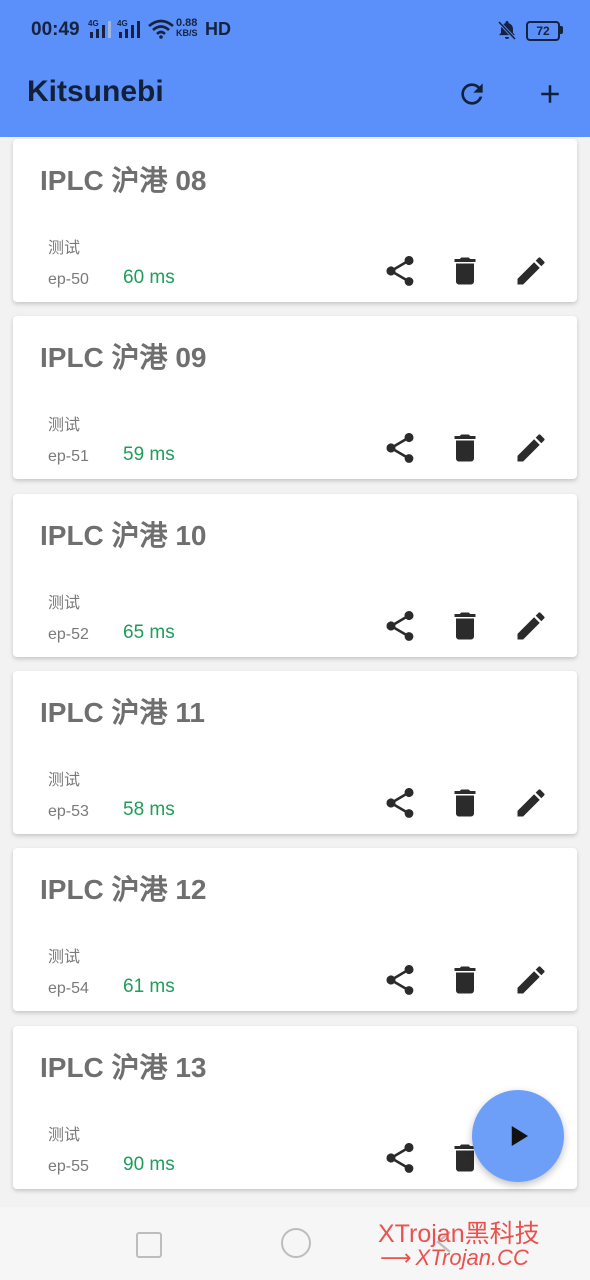 Image resolution: width=590 pixels, height=1280 pixels. What do you see at coordinates (149, 277) in the screenshot?
I see `server-latency: 60 ms` at bounding box center [149, 277].